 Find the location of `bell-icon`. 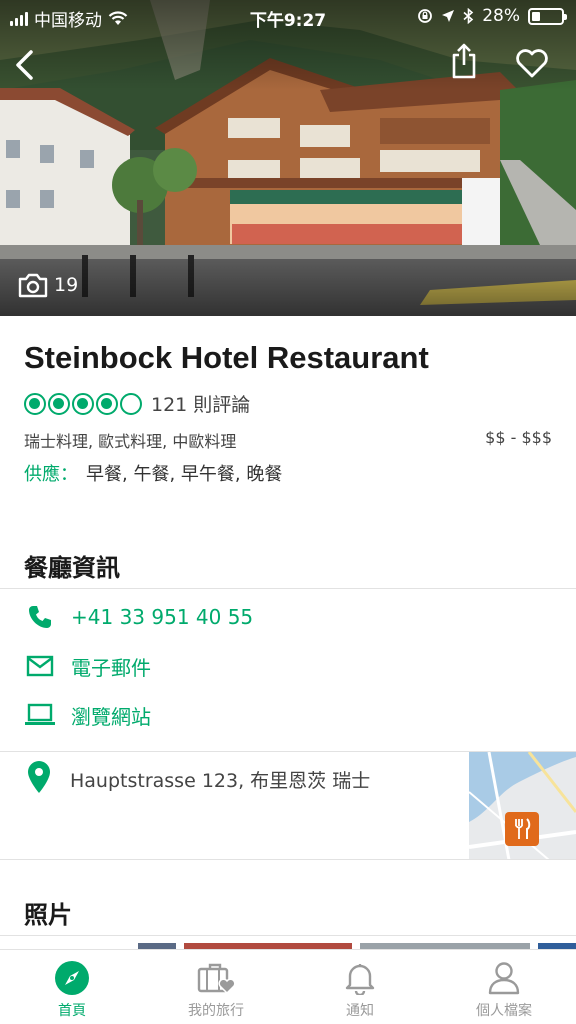

bell-icon is located at coordinates (360, 979).